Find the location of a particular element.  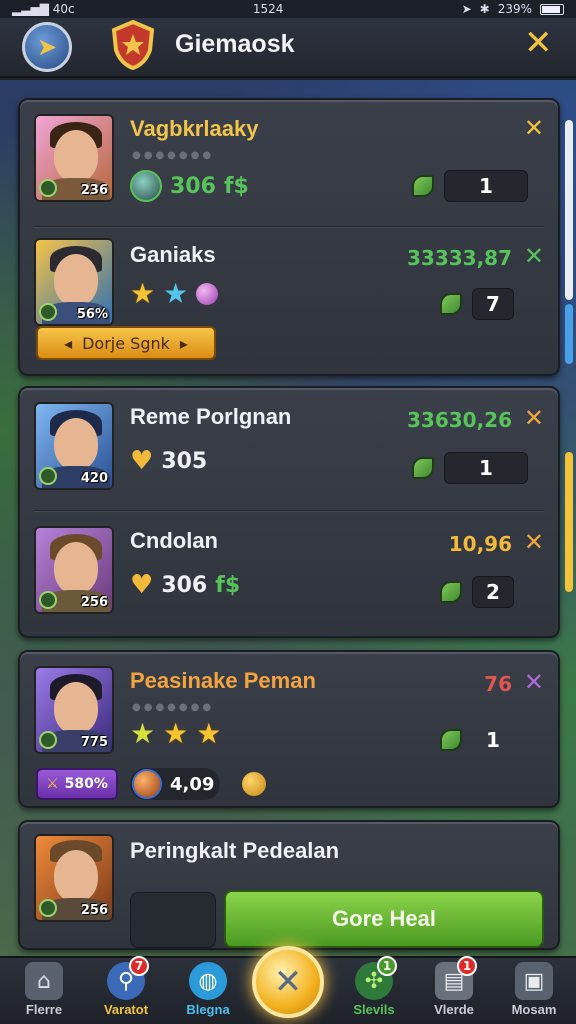

hero-level: 420 is located at coordinates (94, 478).